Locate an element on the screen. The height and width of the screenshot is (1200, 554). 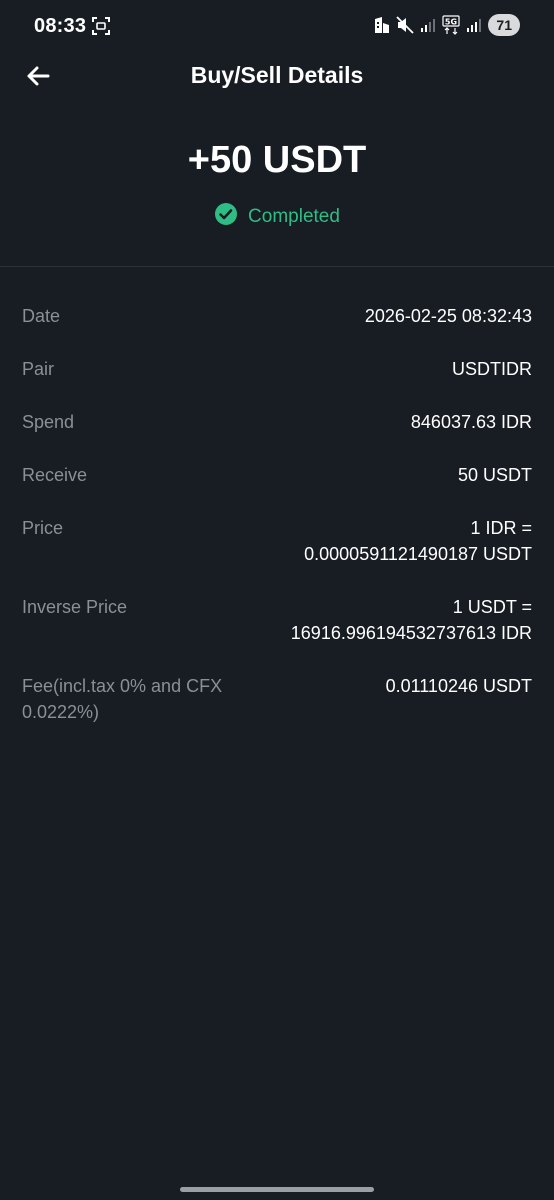
building-icon is located at coordinates (382, 25).